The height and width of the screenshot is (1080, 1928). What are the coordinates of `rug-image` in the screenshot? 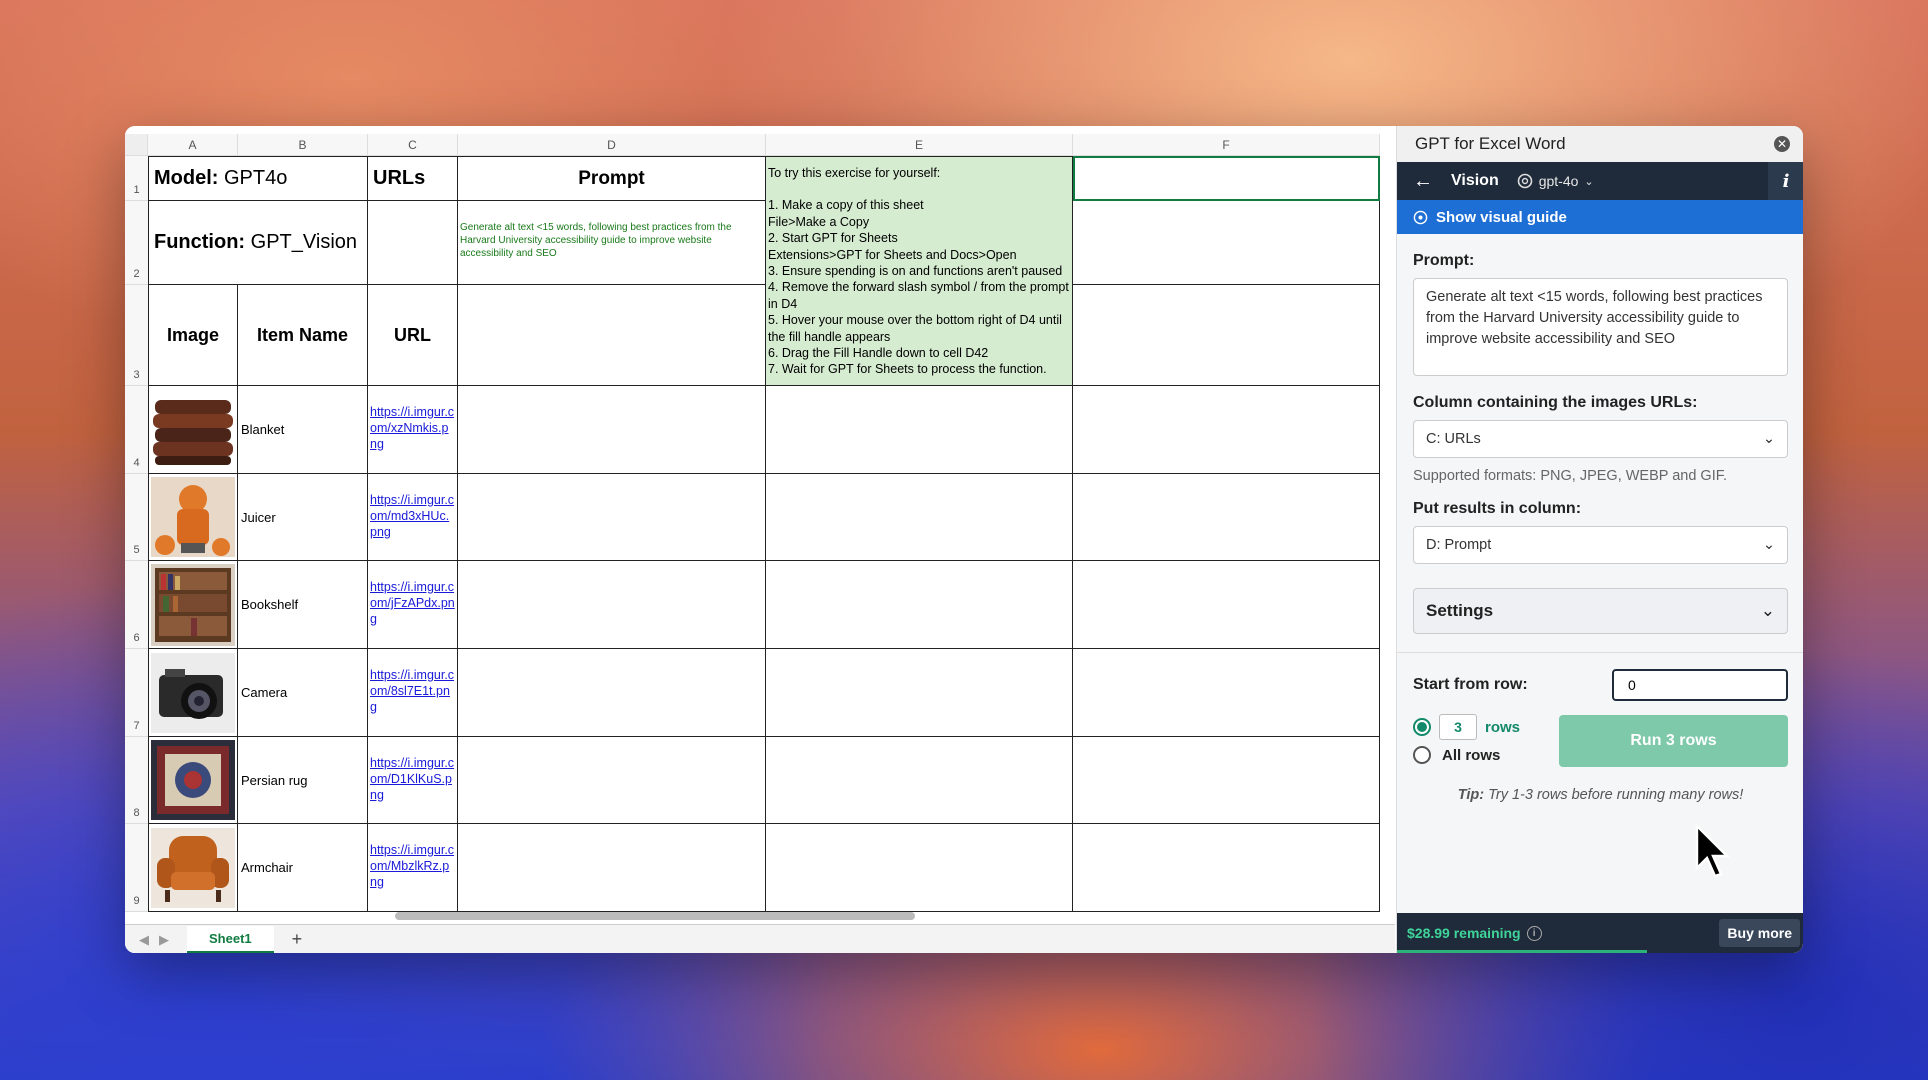 It's located at (193, 780).